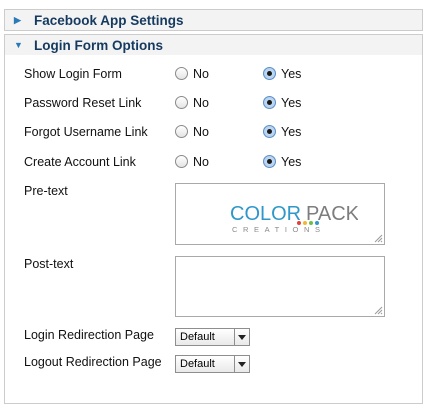 The height and width of the screenshot is (408, 429). I want to click on forgot-username-yes-radio, so click(269, 131).